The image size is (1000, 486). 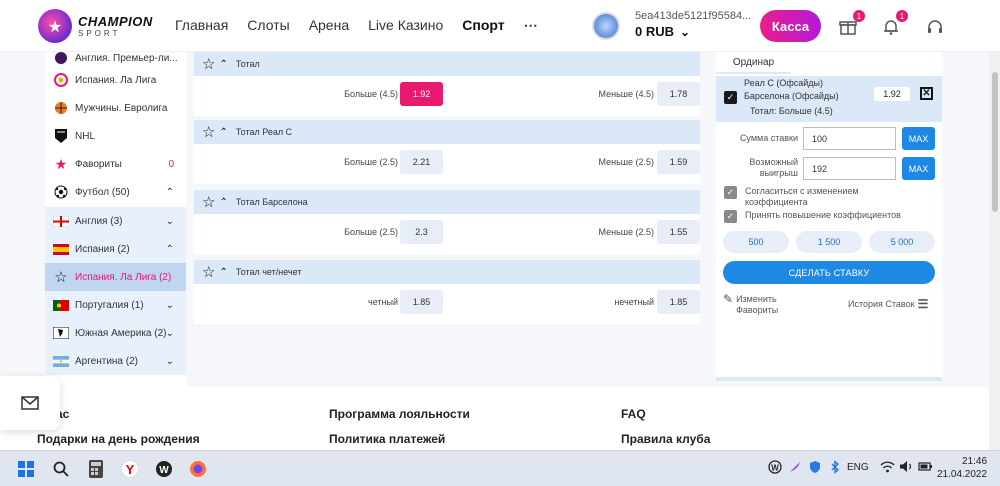 I want to click on gift-icon: 1, so click(x=851, y=24).